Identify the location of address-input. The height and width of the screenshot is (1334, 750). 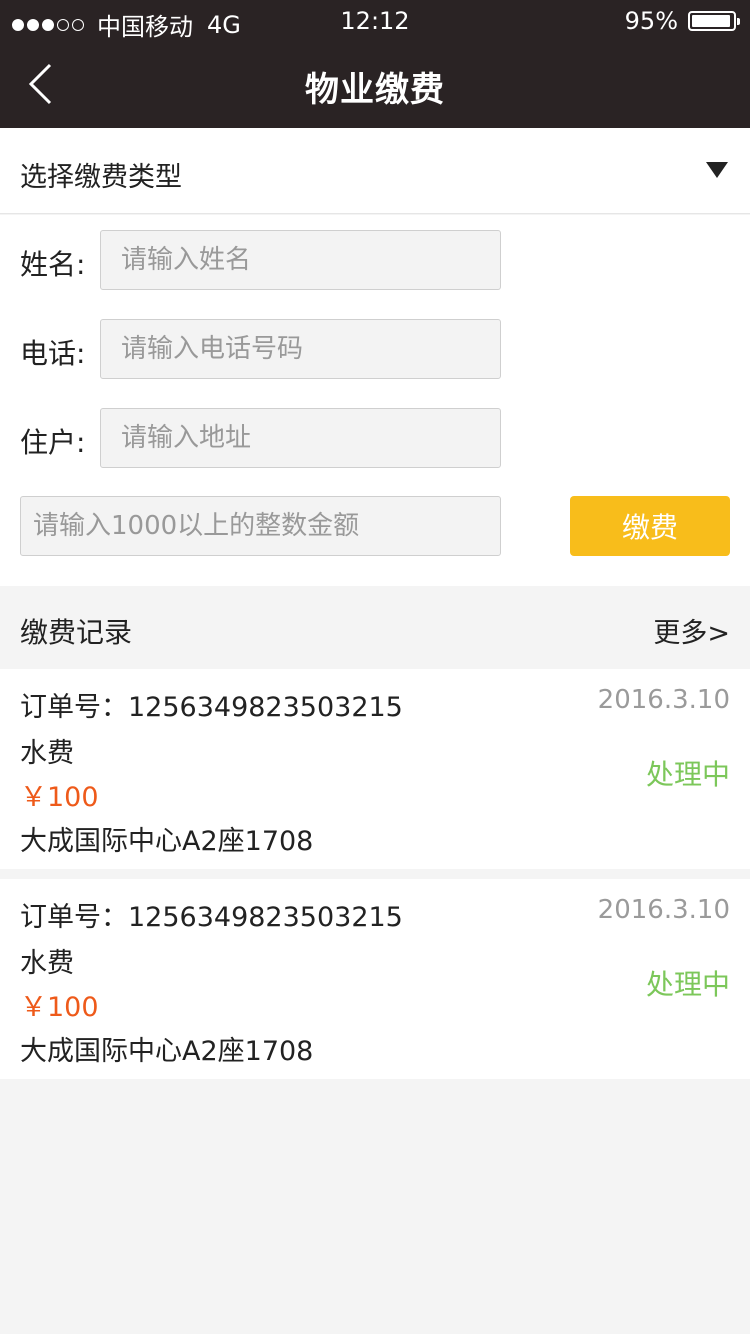
(300, 438).